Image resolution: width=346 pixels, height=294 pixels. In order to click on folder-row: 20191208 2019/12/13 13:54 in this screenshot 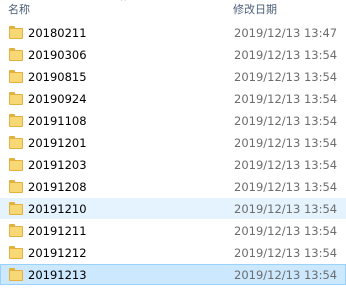, I will do `click(173, 186)`.